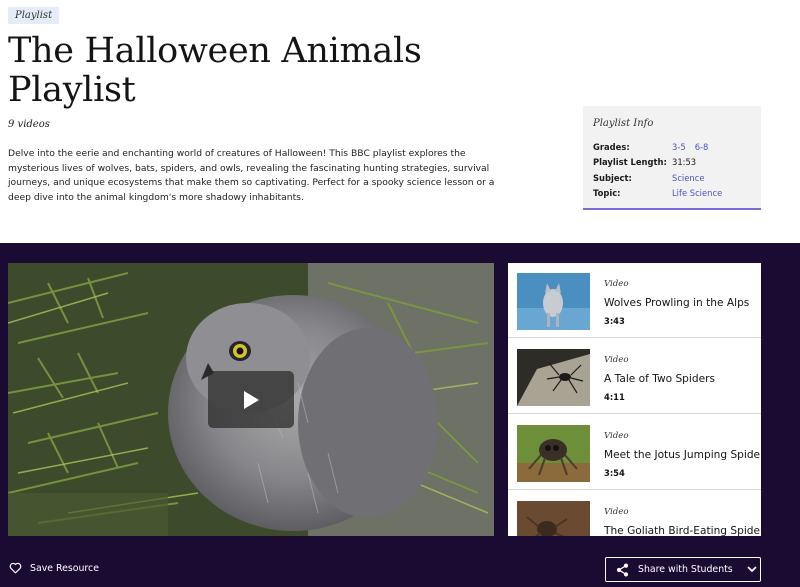 This screenshot has width=800, height=587. I want to click on playlist-info-title: Playlist Info, so click(623, 123).